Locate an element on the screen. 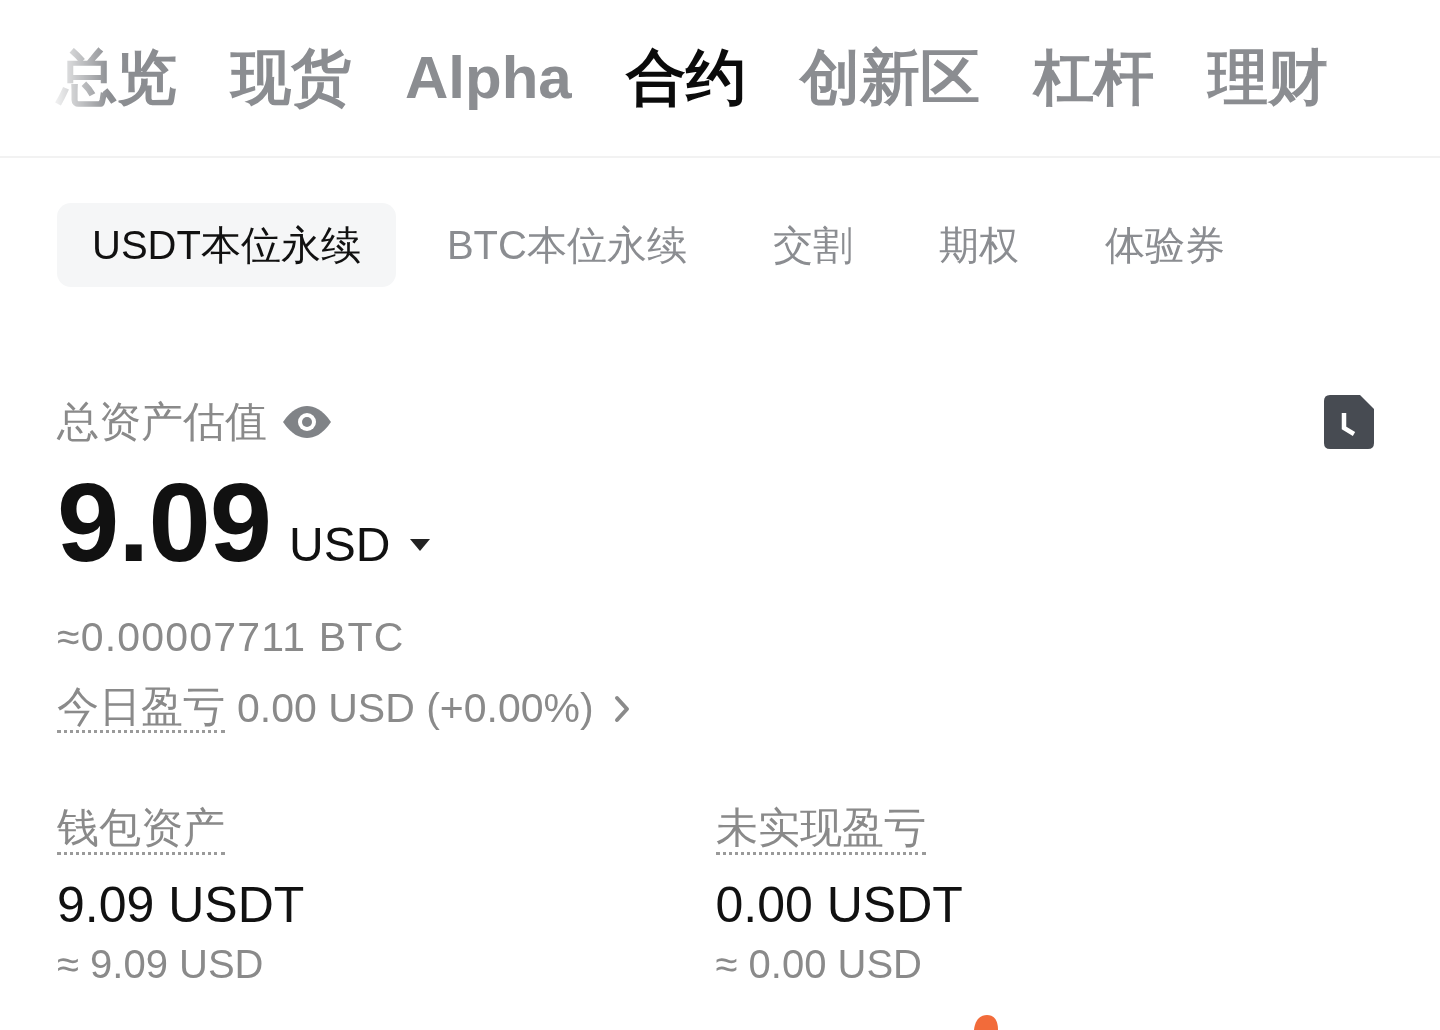  currency-selector: USD is located at coordinates (360, 544).